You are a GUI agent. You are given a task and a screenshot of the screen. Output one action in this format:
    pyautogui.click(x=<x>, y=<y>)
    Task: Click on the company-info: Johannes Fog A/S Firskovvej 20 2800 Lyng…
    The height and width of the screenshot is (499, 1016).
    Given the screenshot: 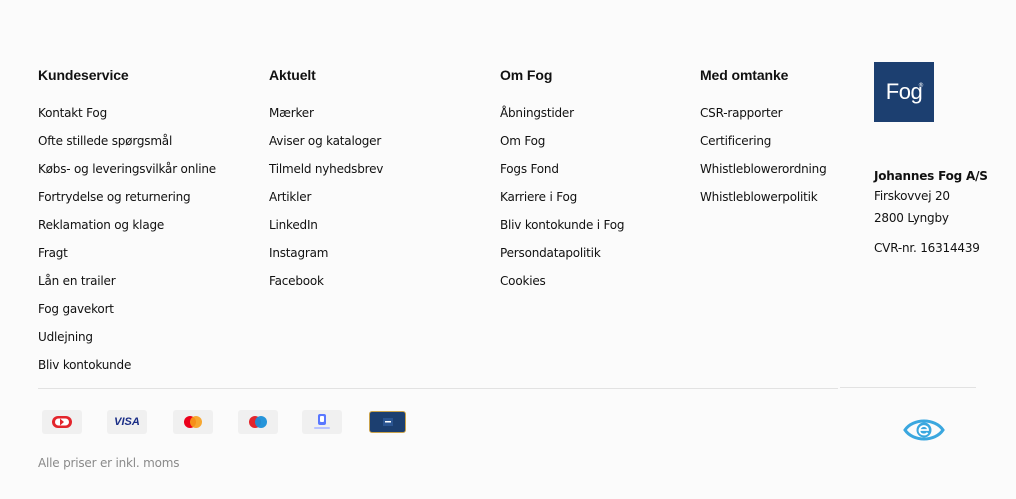 What is the action you would take?
    pyautogui.click(x=931, y=212)
    